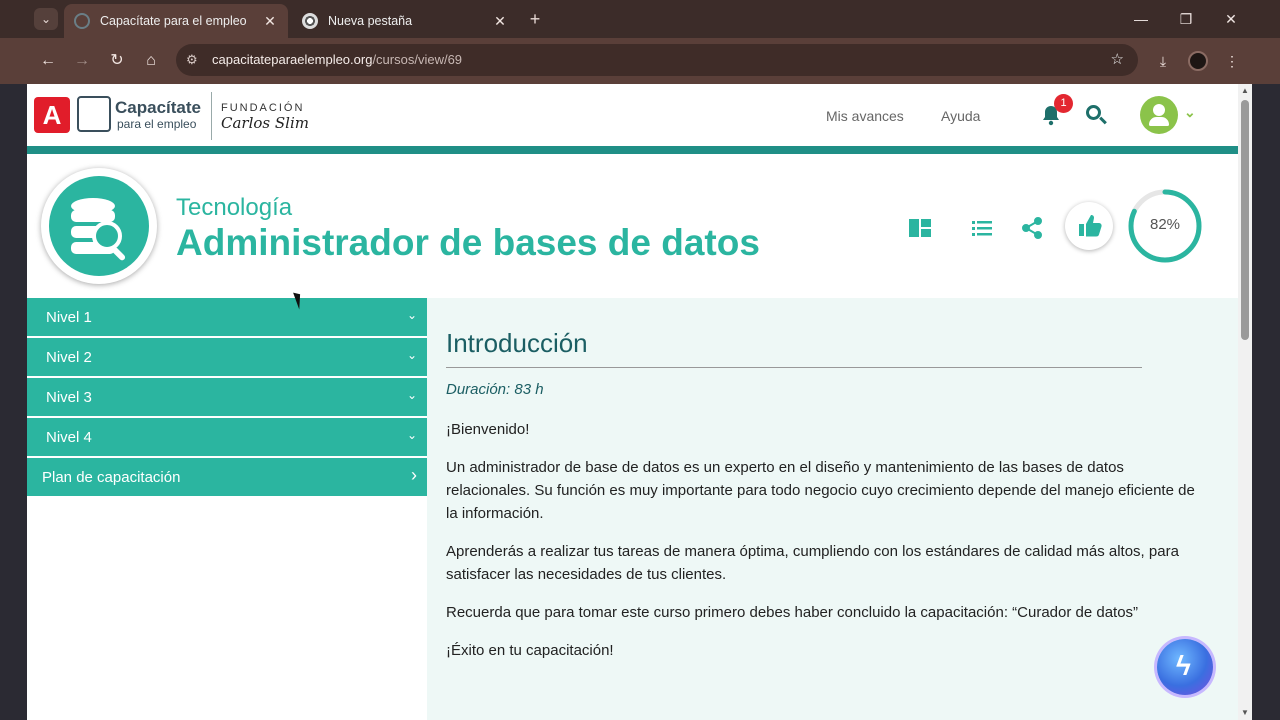  What do you see at coordinates (1141, 19) in the screenshot?
I see `minimize-button: —` at bounding box center [1141, 19].